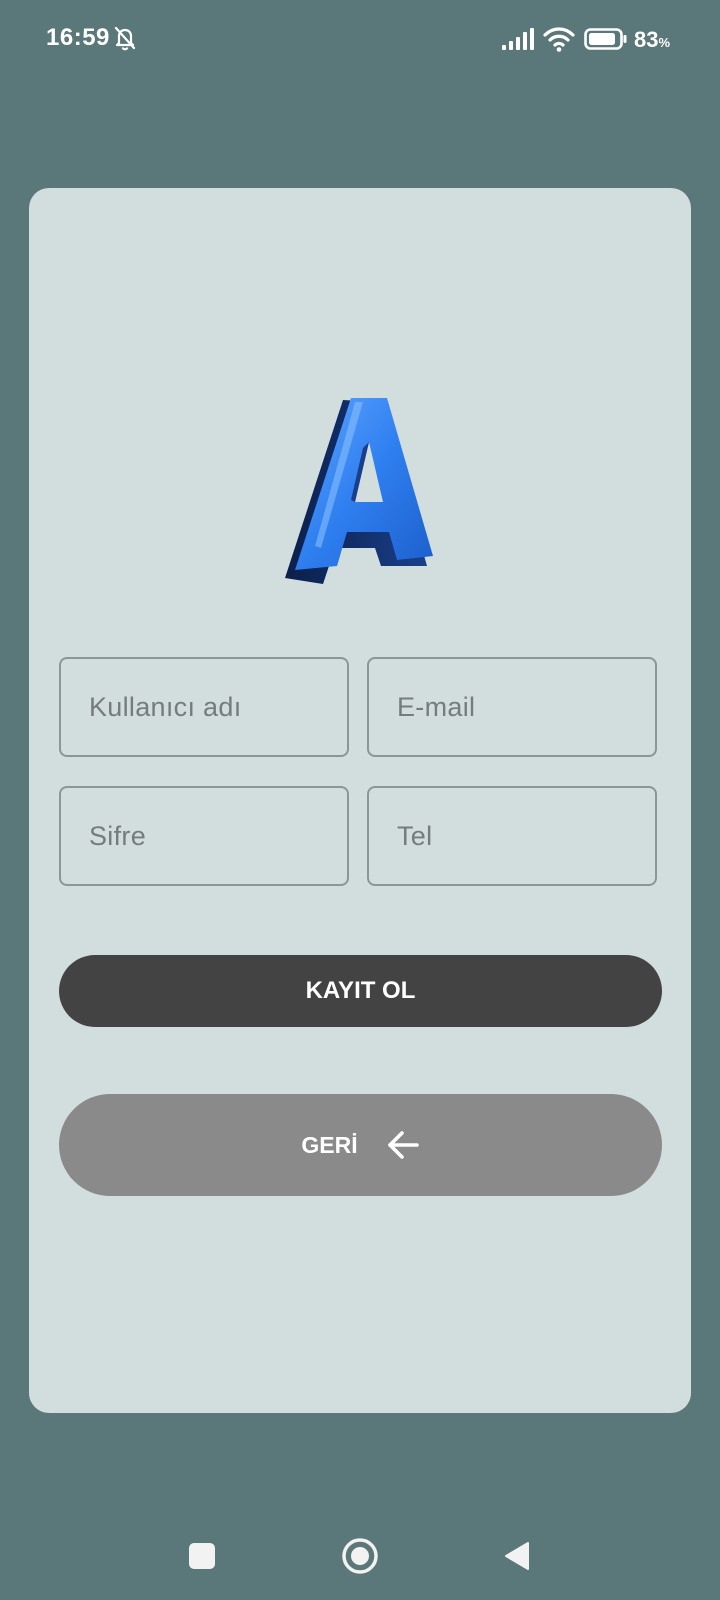  Describe the element at coordinates (359, 491) in the screenshot. I see `app-logo` at that location.